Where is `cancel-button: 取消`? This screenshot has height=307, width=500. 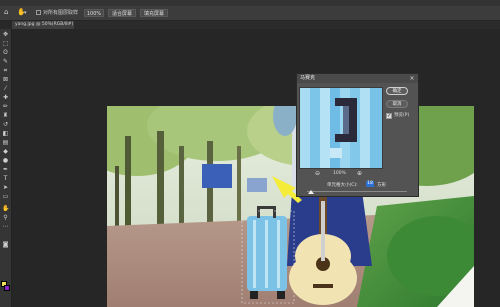 cancel-button: 取消 is located at coordinates (397, 104).